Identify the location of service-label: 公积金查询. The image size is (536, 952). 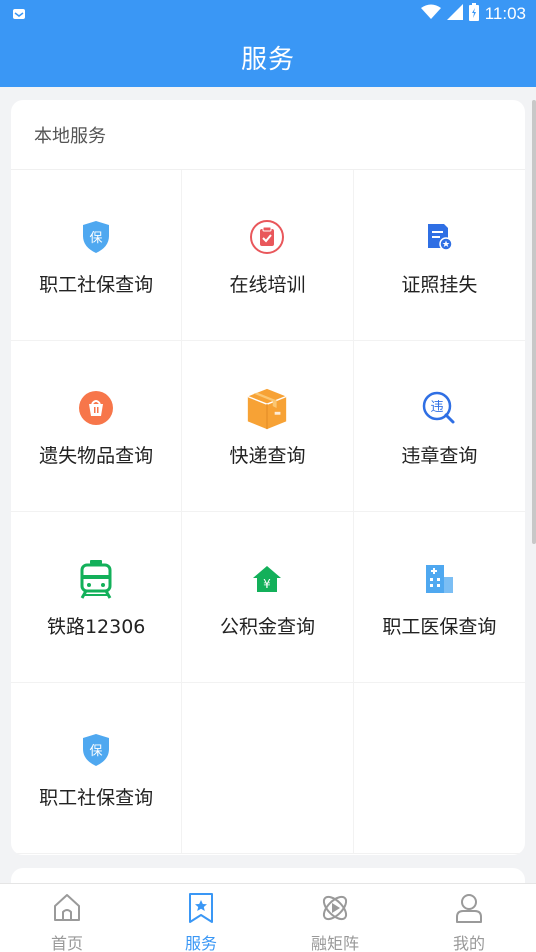
(267, 627).